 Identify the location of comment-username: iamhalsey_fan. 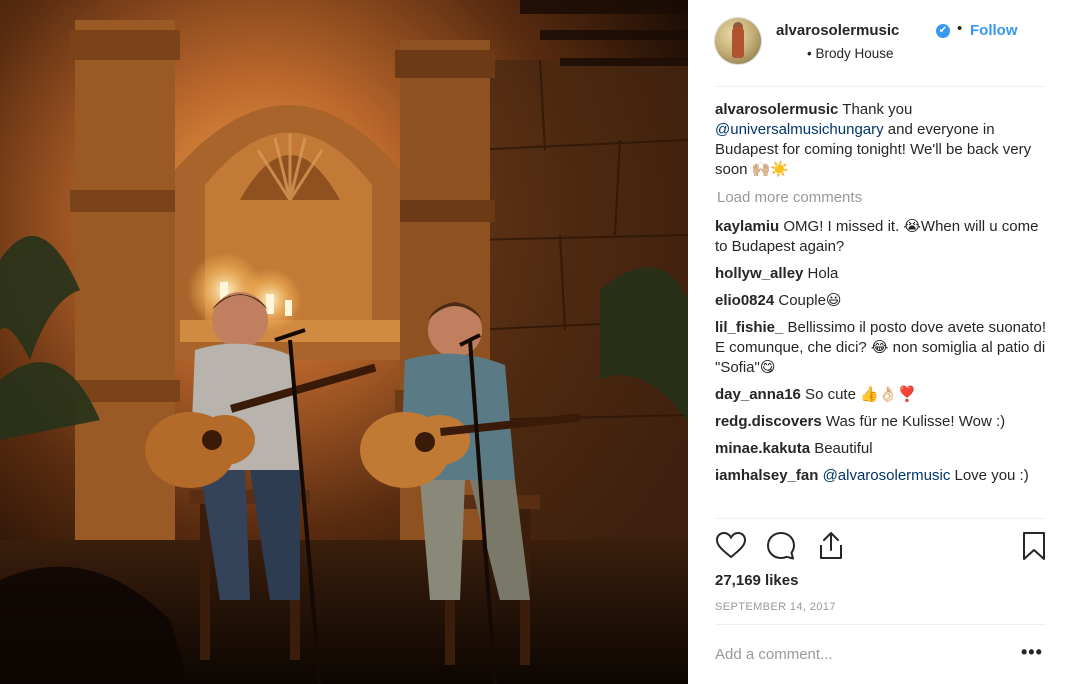
(766, 475).